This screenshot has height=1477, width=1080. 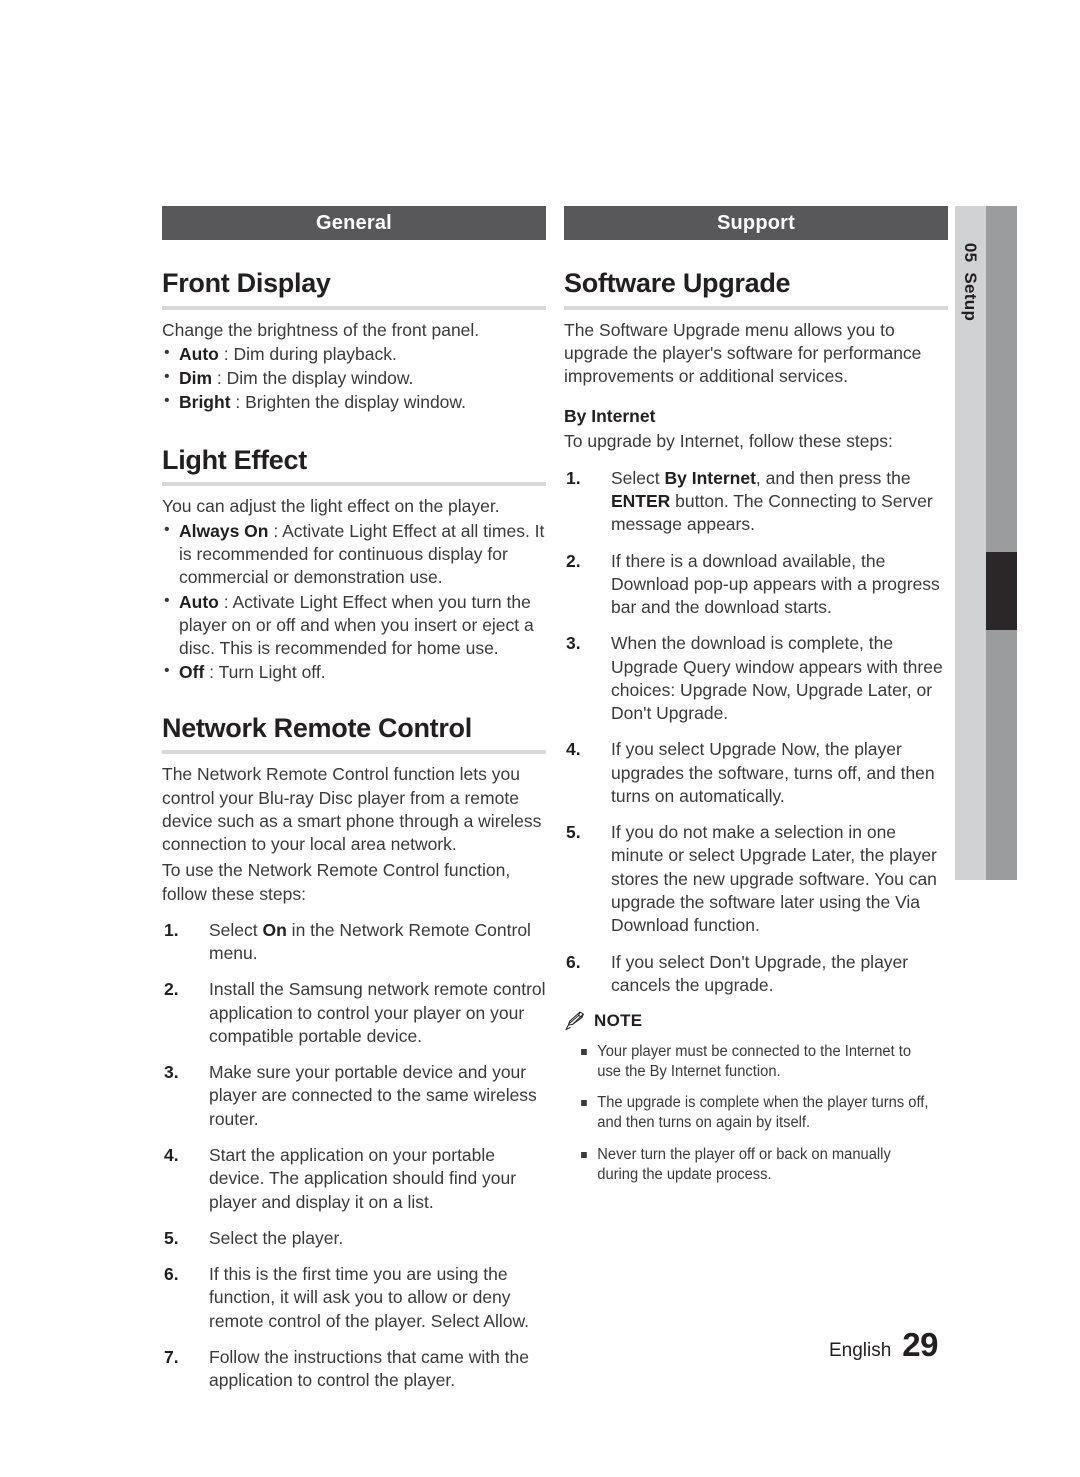 I want to click on side-tab-text-wrap: 05 Setup, so click(x=970, y=306).